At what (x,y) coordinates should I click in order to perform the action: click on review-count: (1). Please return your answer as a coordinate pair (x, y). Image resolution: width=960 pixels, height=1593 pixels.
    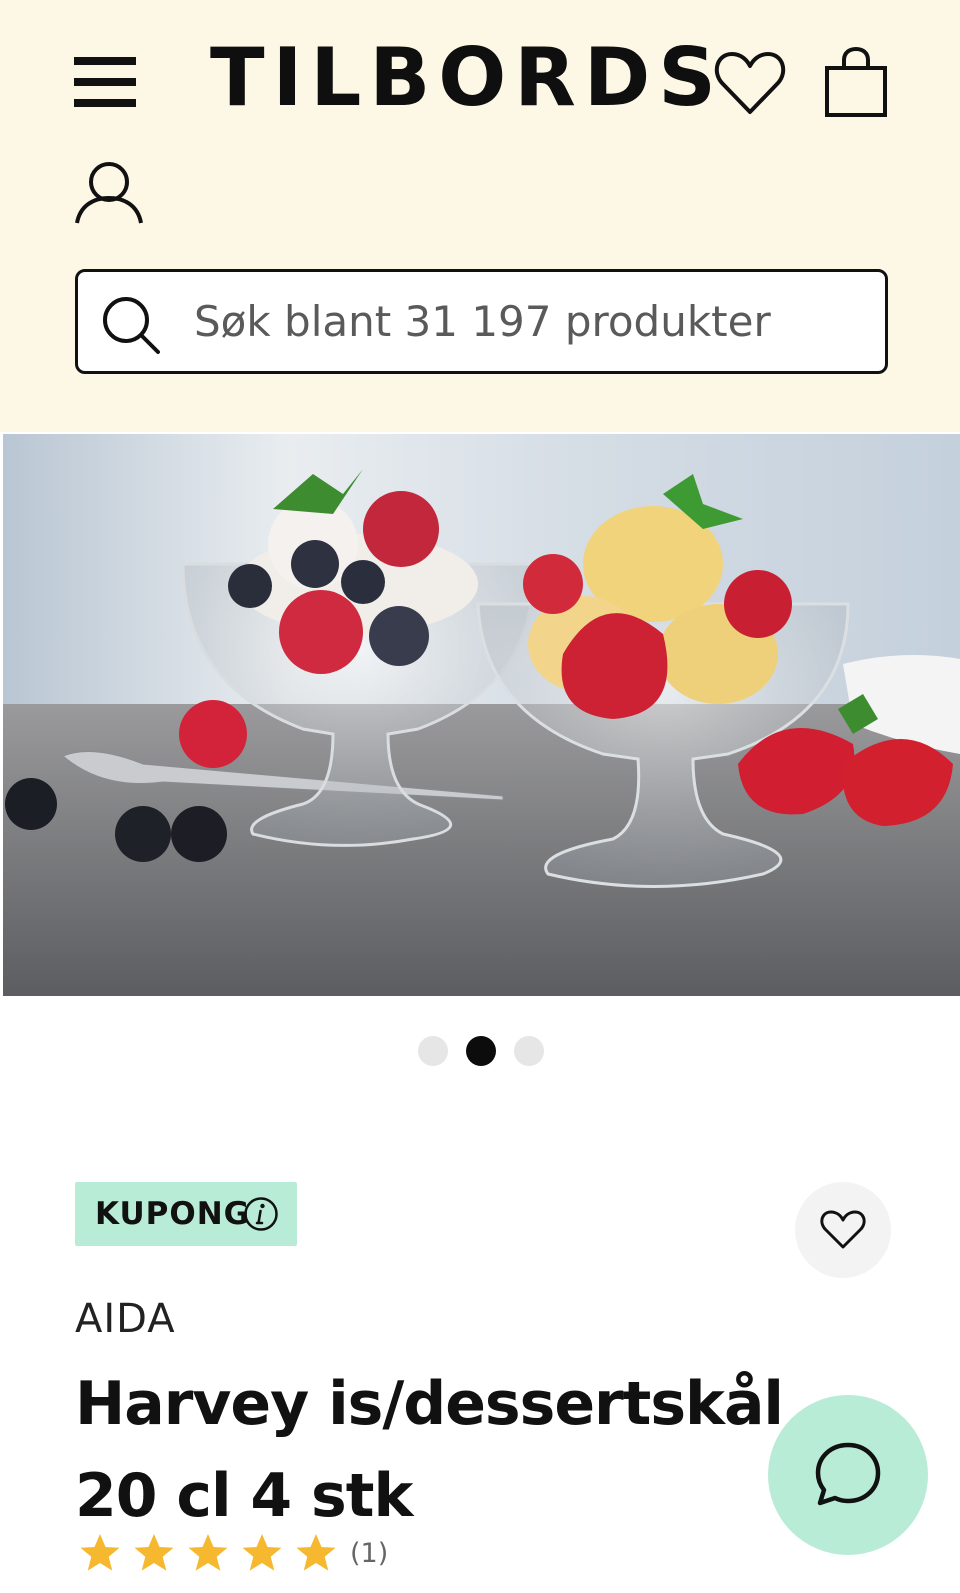
    Looking at the image, I should click on (369, 1554).